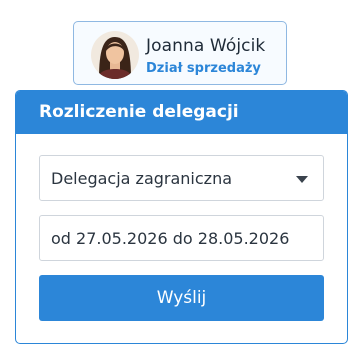 This screenshot has width=363, height=362. What do you see at coordinates (170, 238) in the screenshot?
I see `date-range-value: od 27.05.2026 do 28.05.2026` at bounding box center [170, 238].